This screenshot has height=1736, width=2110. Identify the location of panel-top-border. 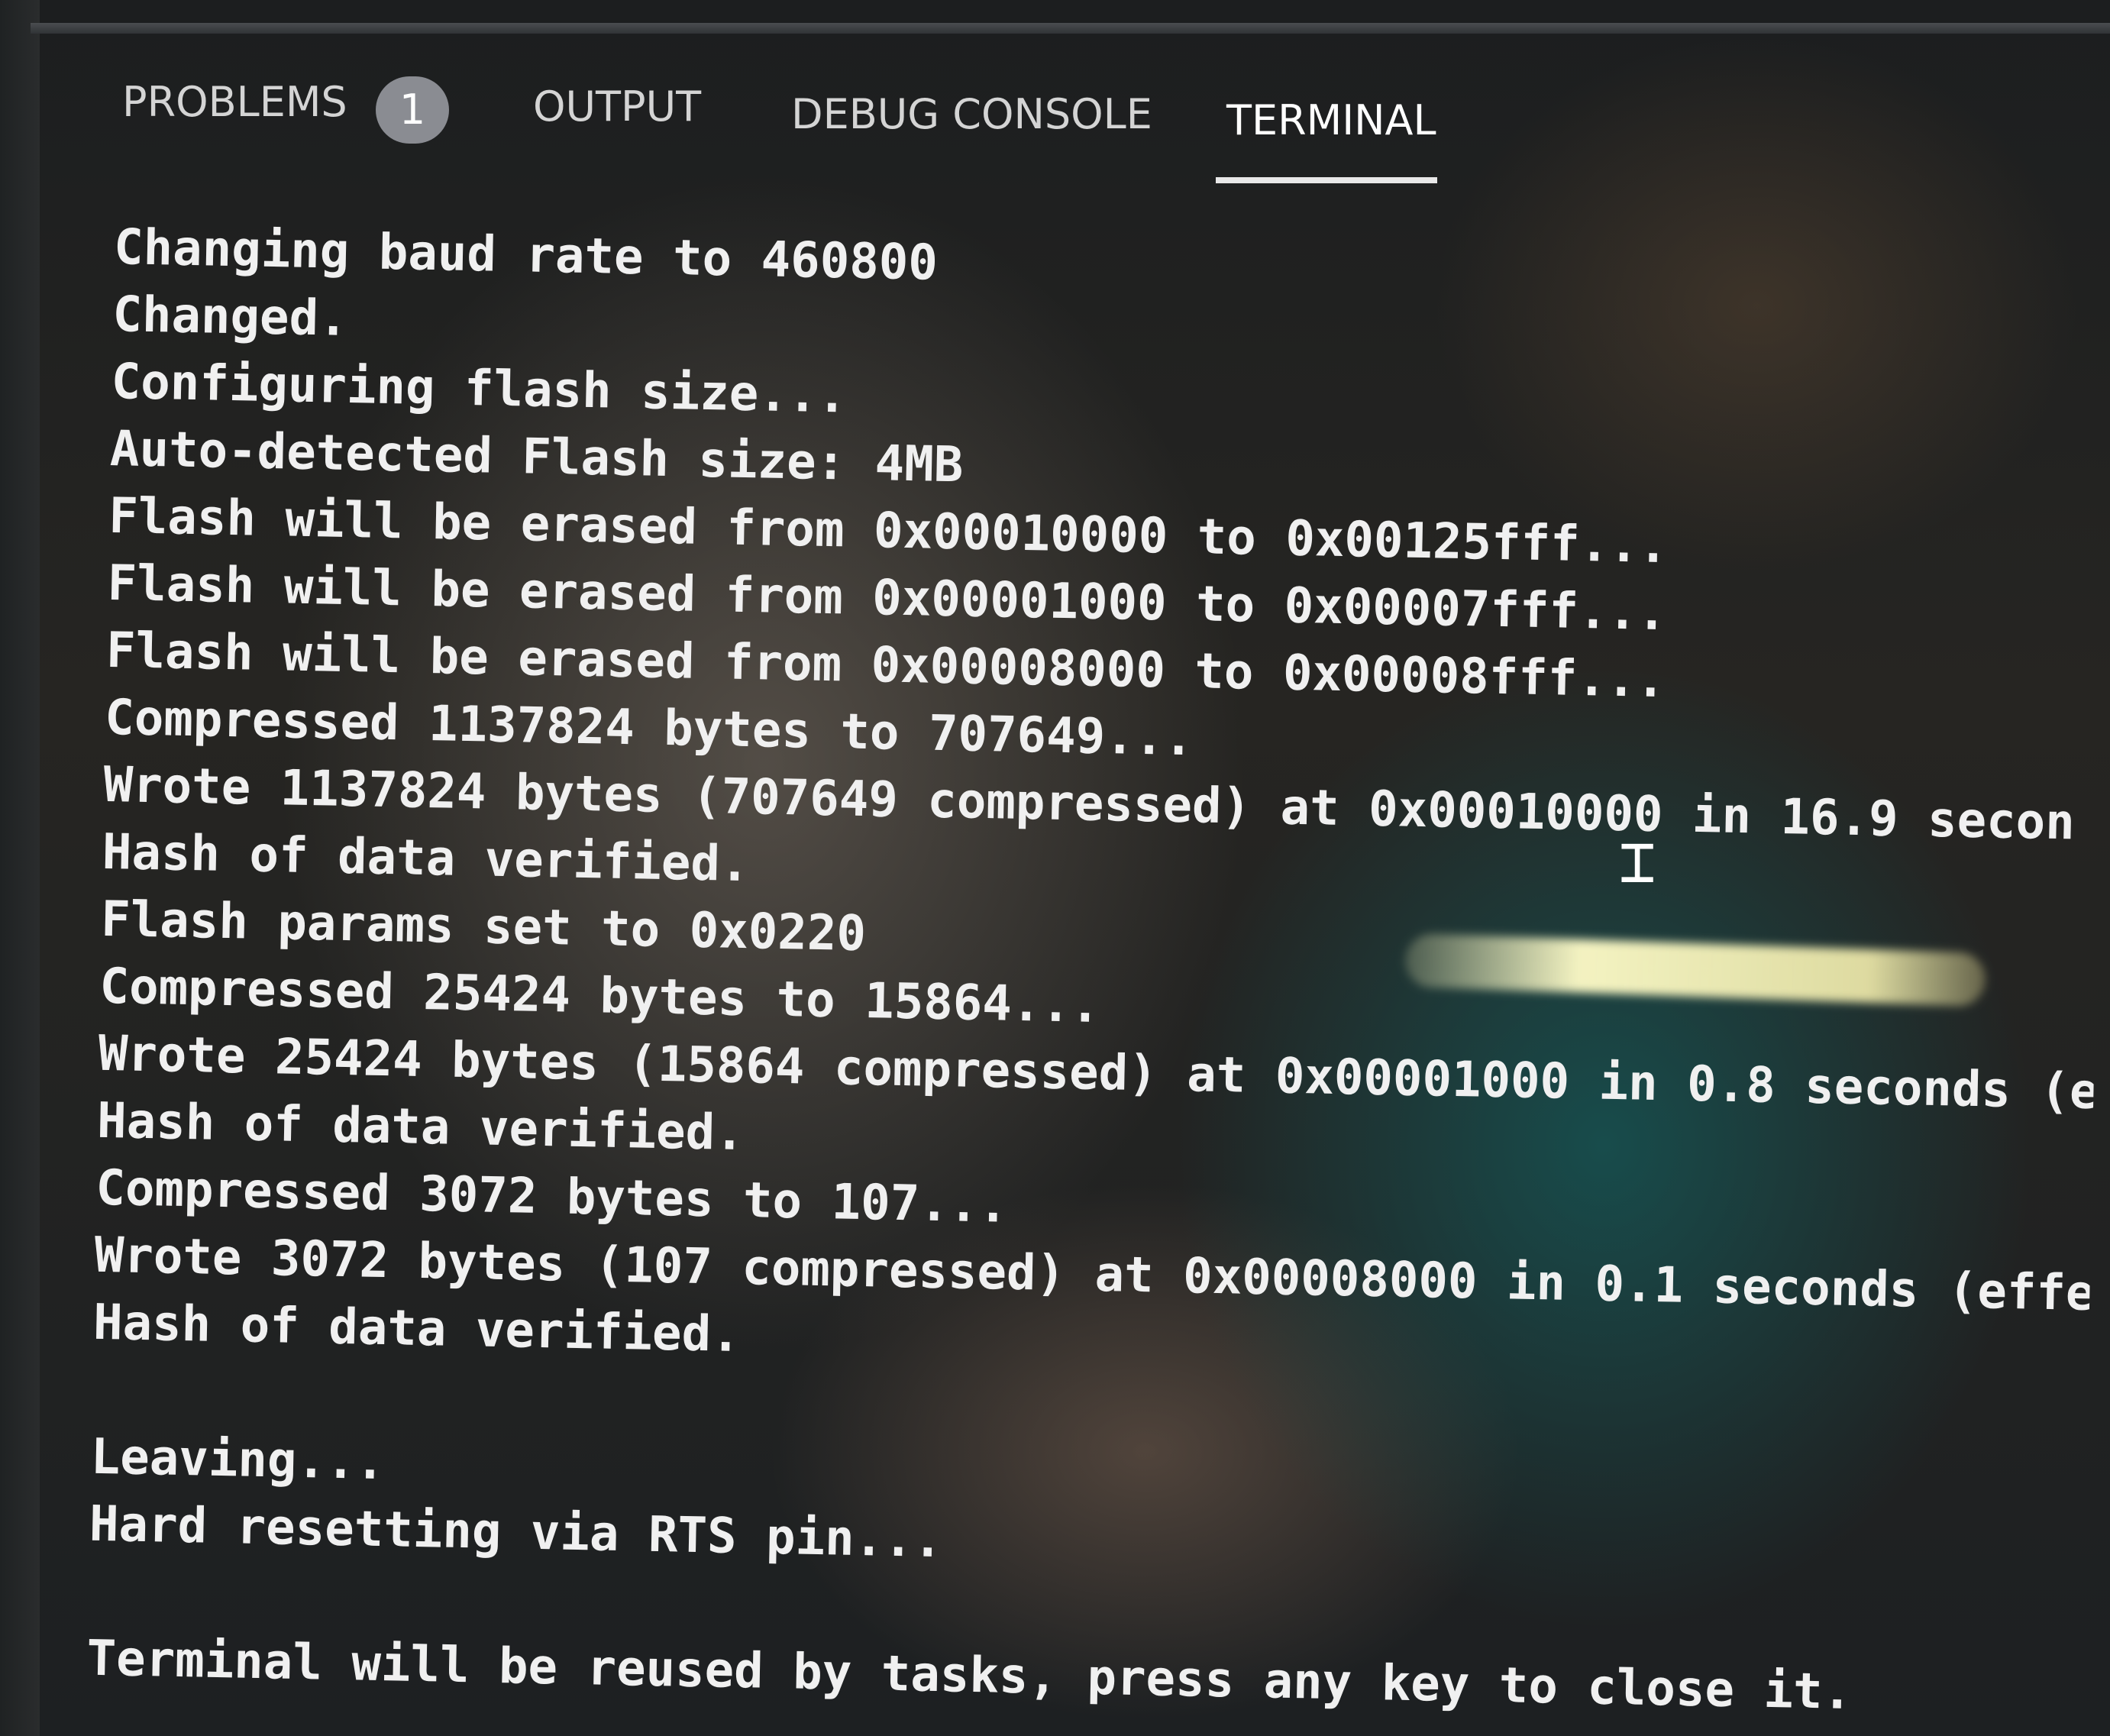
(1070, 28).